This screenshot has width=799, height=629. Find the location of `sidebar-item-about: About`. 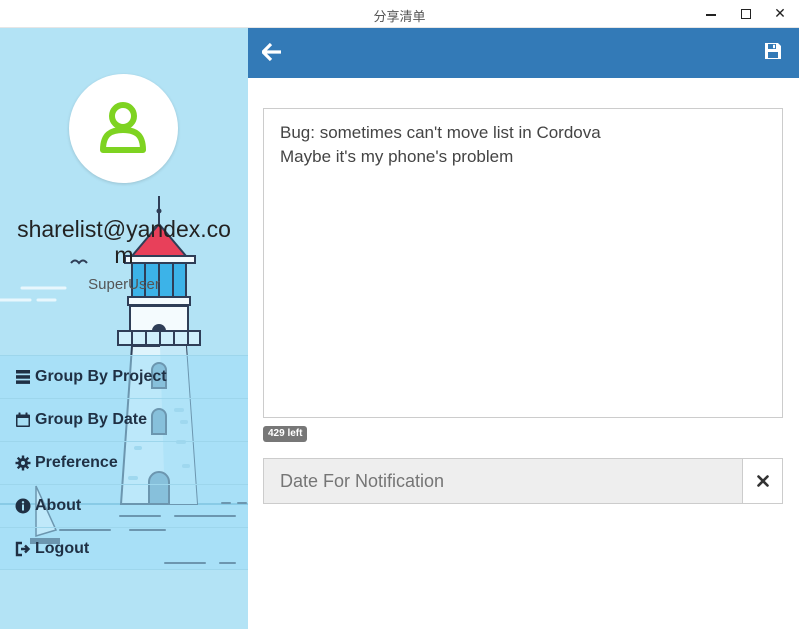

sidebar-item-about: About is located at coordinates (124, 505).